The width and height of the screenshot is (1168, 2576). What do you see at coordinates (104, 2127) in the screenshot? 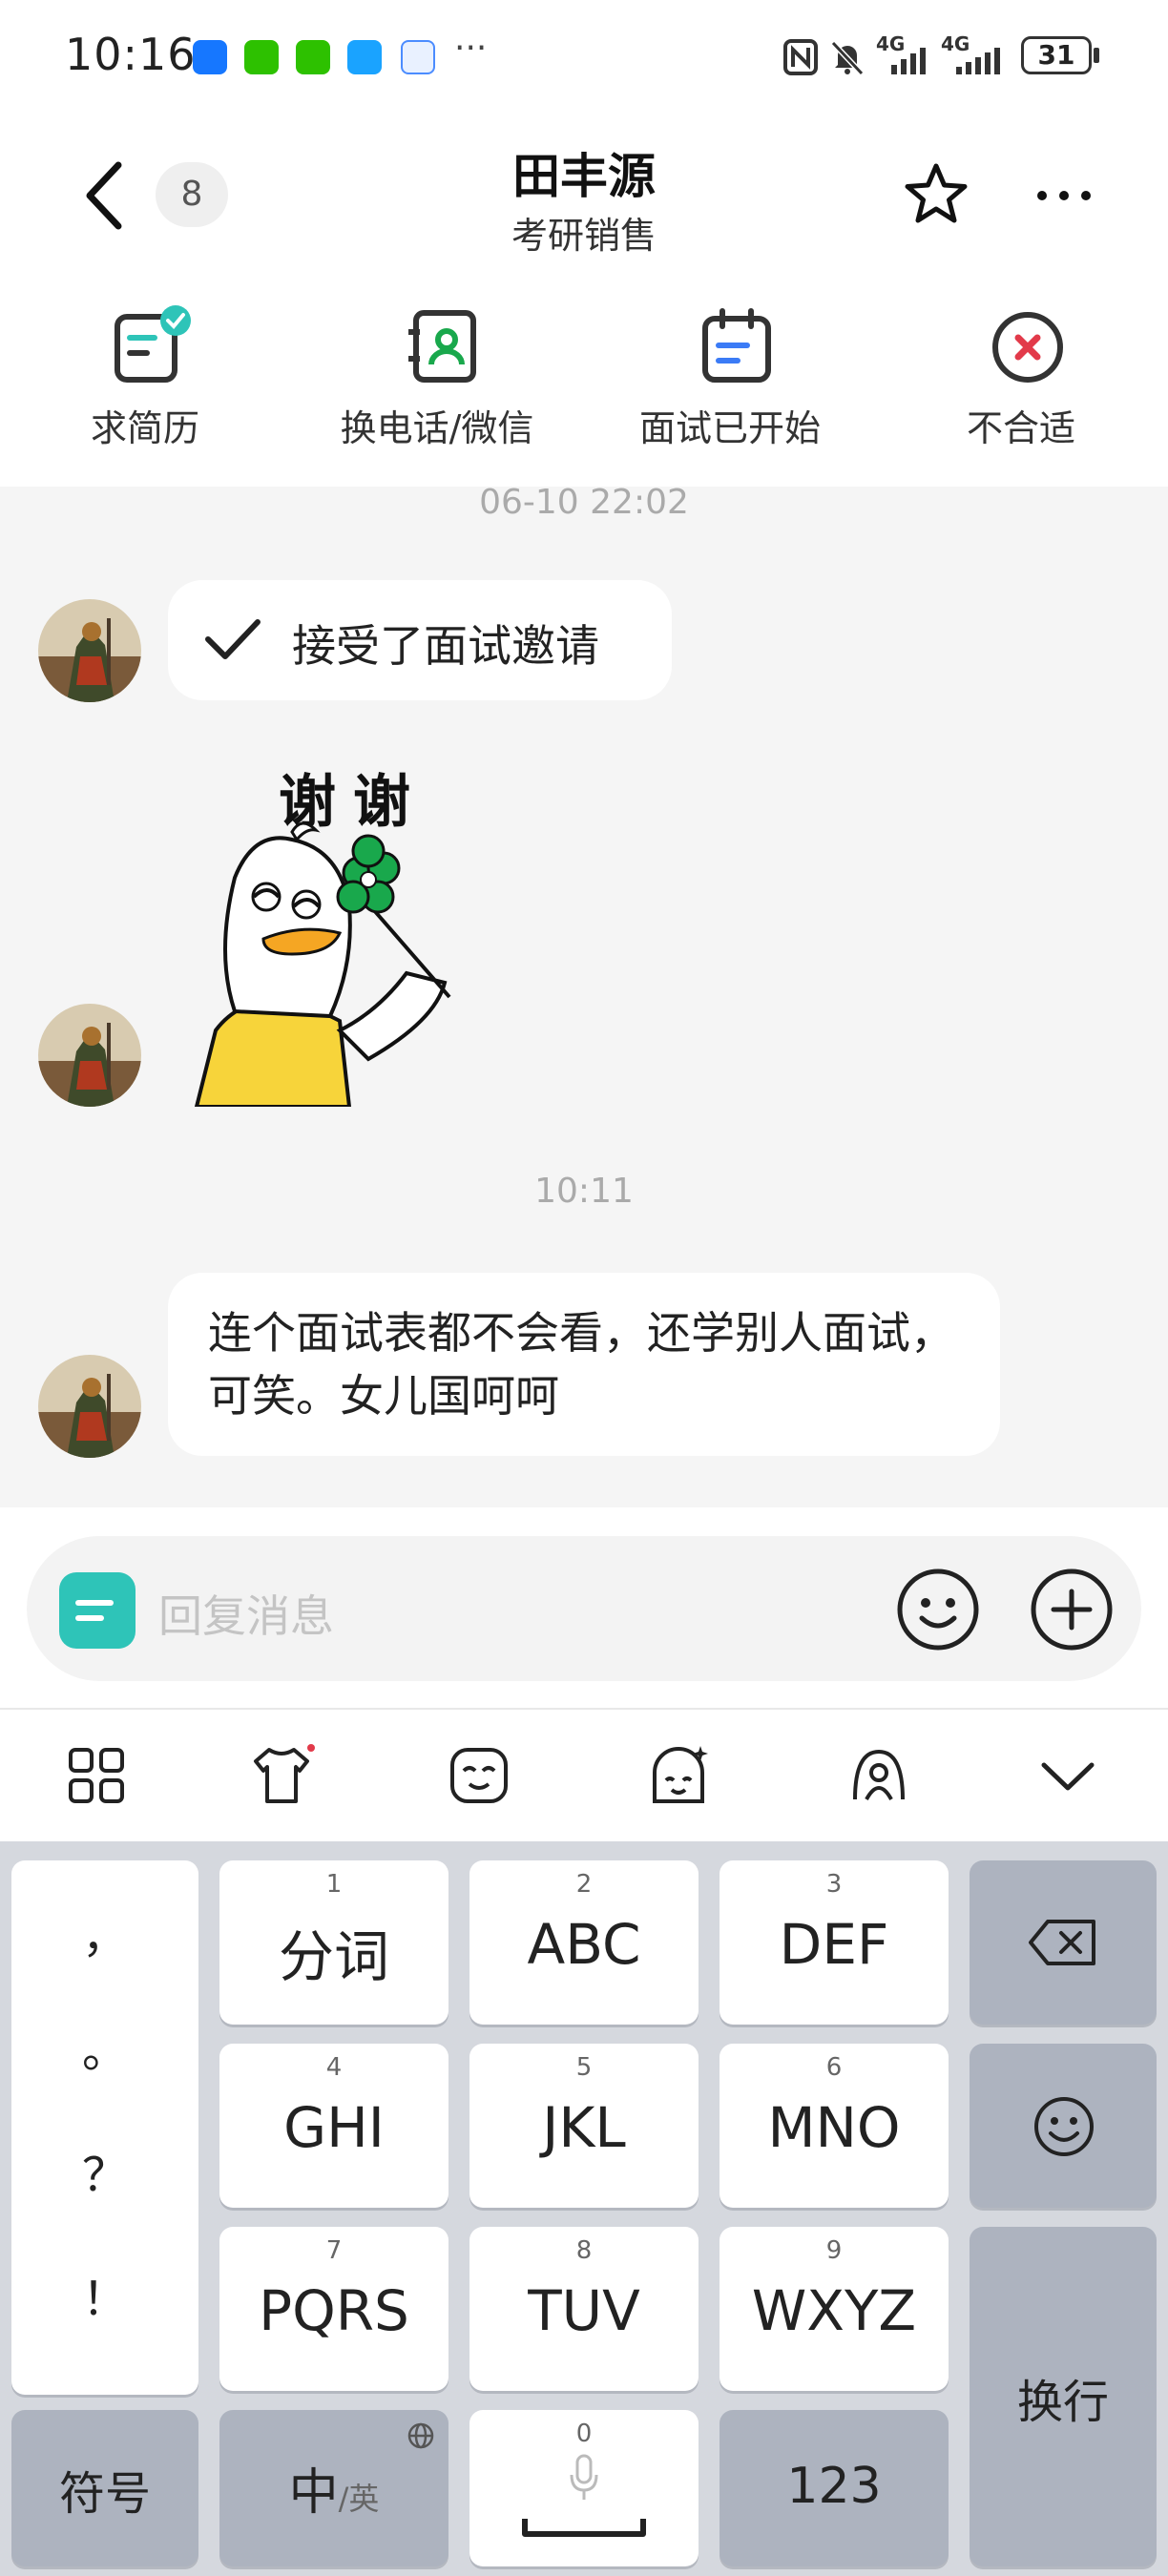
I see `punctuation-column: ， 。 ？ ！` at bounding box center [104, 2127].